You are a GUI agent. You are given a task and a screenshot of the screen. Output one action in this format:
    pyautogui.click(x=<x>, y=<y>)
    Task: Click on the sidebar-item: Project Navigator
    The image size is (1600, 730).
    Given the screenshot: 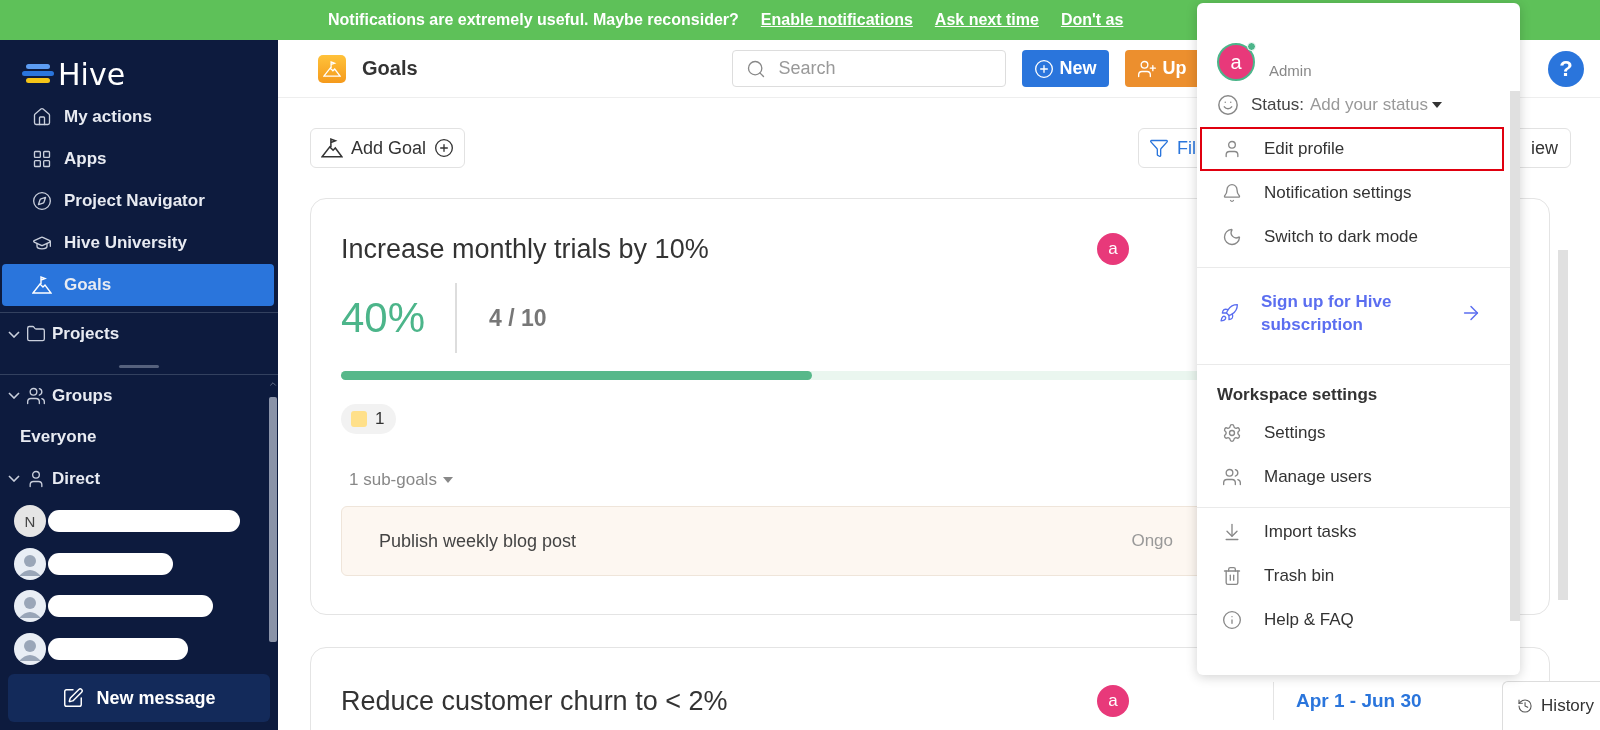 What is the action you would take?
    pyautogui.click(x=138, y=201)
    